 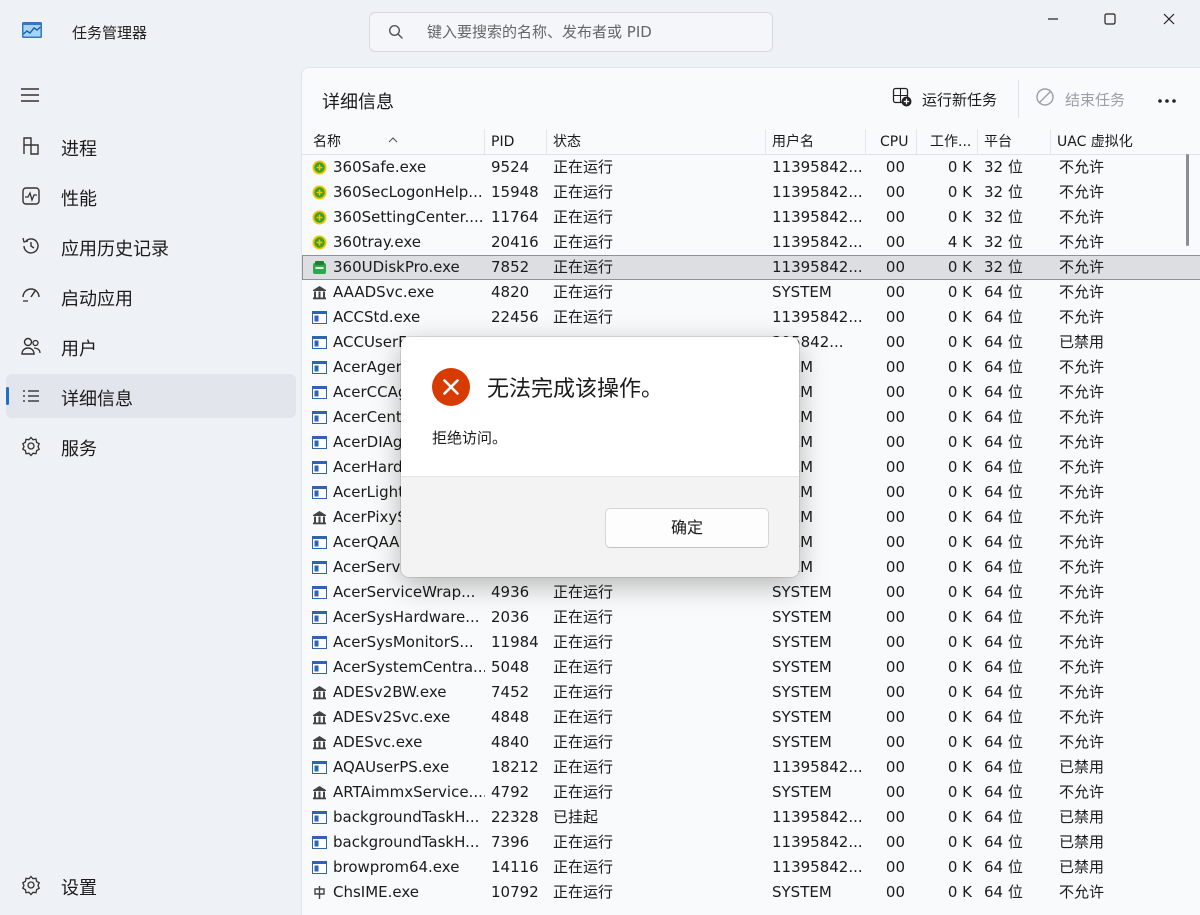 What do you see at coordinates (151, 396) in the screenshot?
I see `sidebar-item-details: 详细信息` at bounding box center [151, 396].